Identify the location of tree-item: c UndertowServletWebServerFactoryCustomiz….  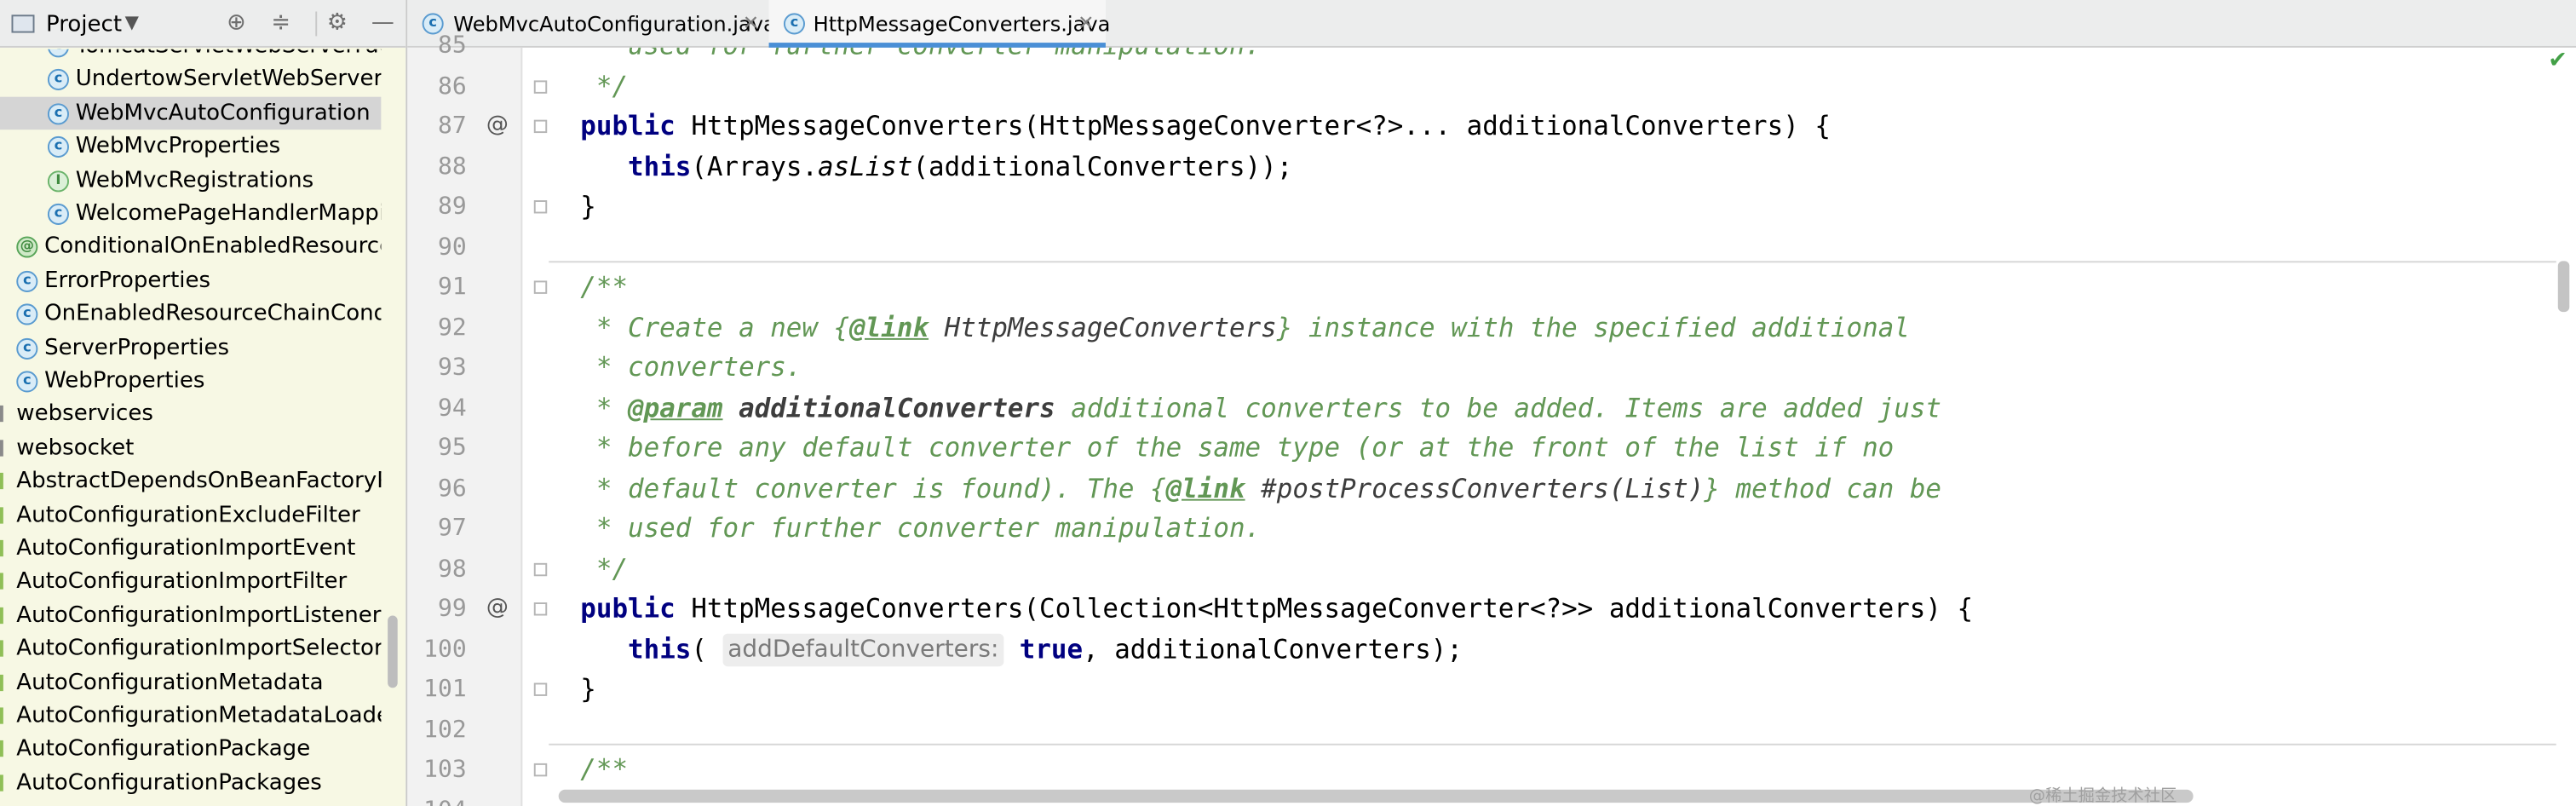
(191, 79).